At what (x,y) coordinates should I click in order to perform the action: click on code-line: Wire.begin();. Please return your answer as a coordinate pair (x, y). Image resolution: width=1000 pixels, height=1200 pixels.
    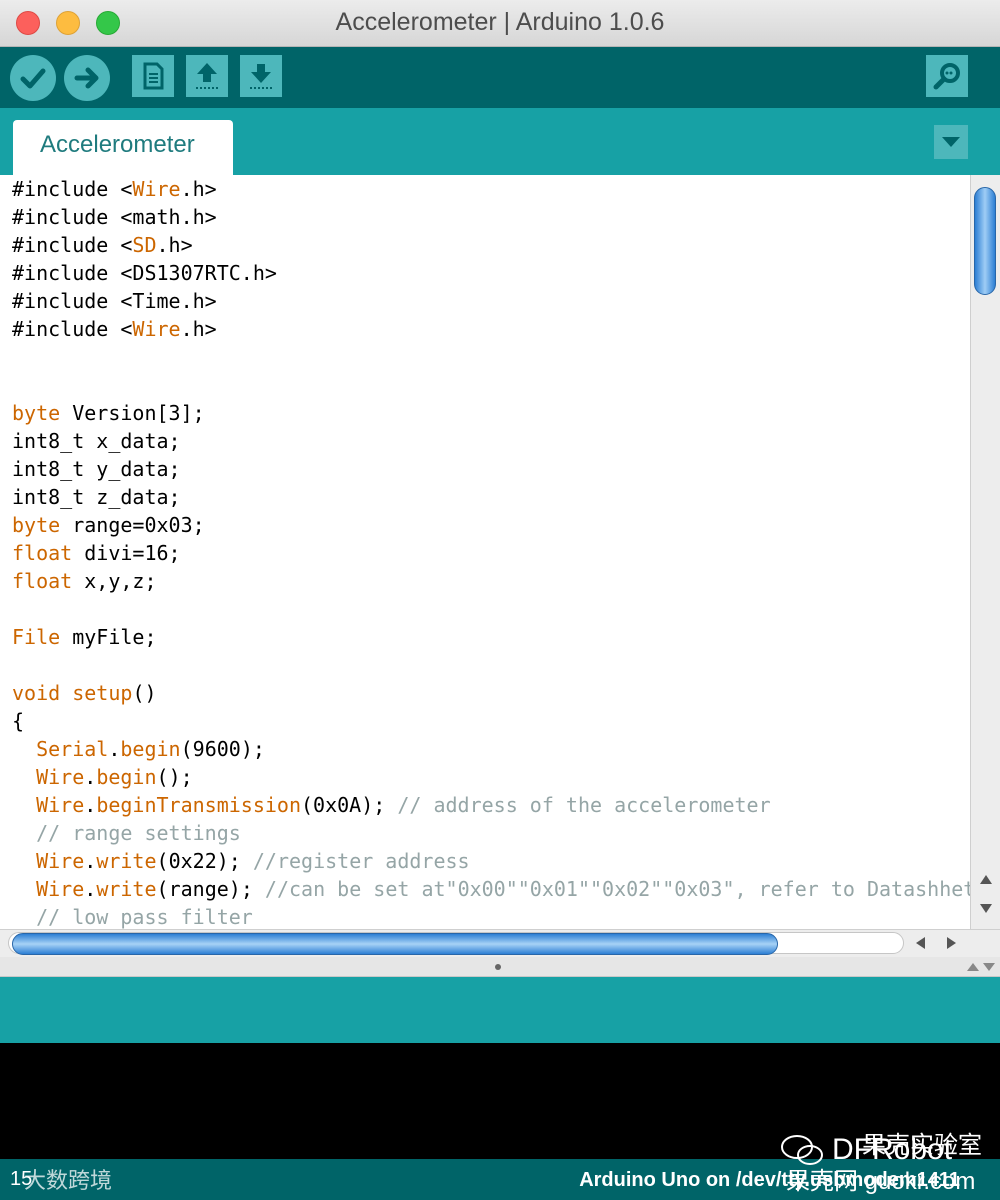
    Looking at the image, I should click on (102, 777).